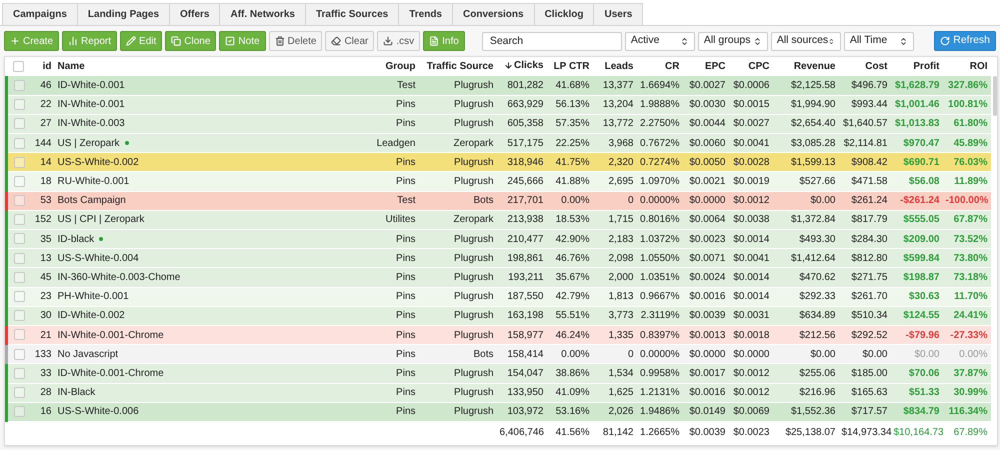  Describe the element at coordinates (498, 220) in the screenshot. I see `table-row: 152 US | CPI | Zeropark Utilites Zeropark 213,938 18.53% 1,715 0.8016% $0.0064 $0.0038 $1,372.84 $817.79 $555.05 67.87%` at that location.